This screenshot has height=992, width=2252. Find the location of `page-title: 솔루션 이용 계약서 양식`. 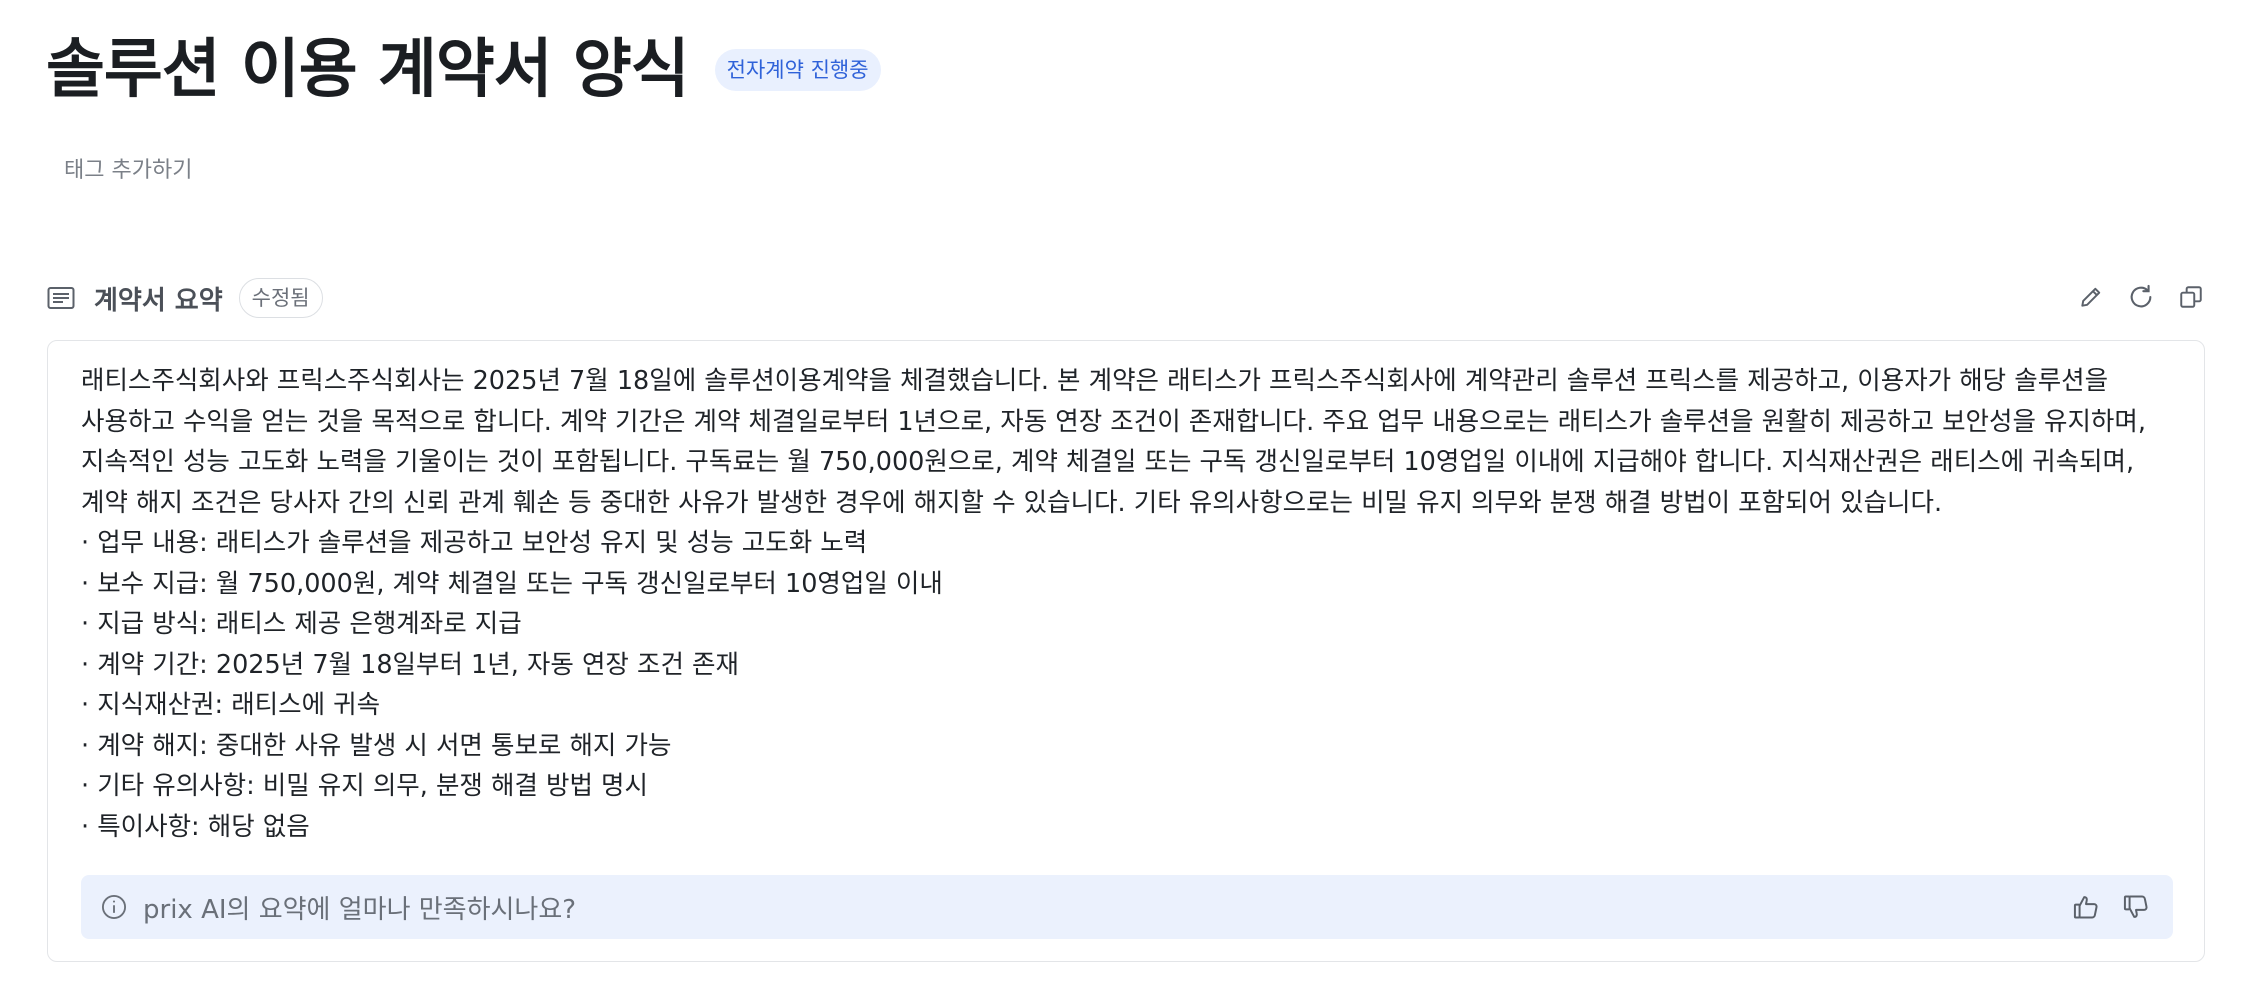

page-title: 솔루션 이용 계약서 양식 is located at coordinates (368, 70).